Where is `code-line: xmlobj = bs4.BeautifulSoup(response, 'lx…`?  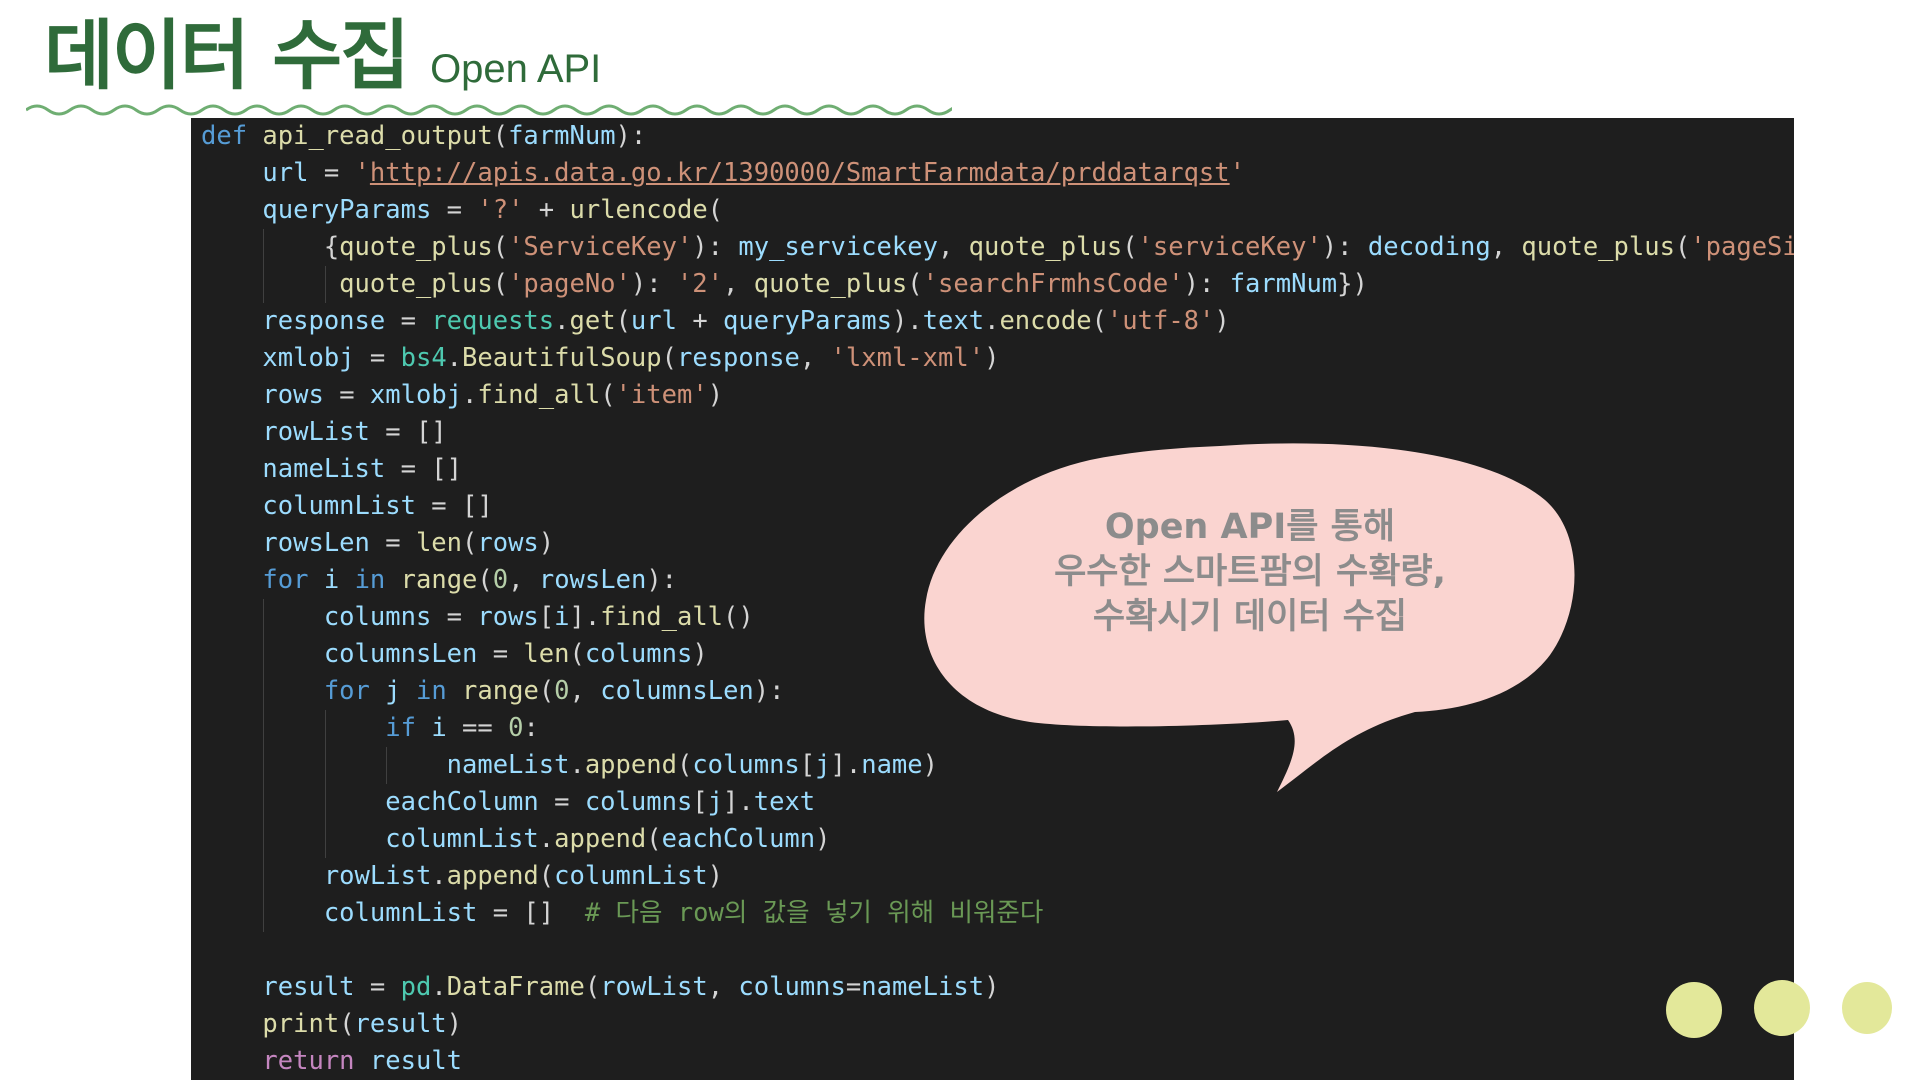
code-line: xmlobj = bs4.BeautifulSoup(response, 'lx… is located at coordinates (631, 358).